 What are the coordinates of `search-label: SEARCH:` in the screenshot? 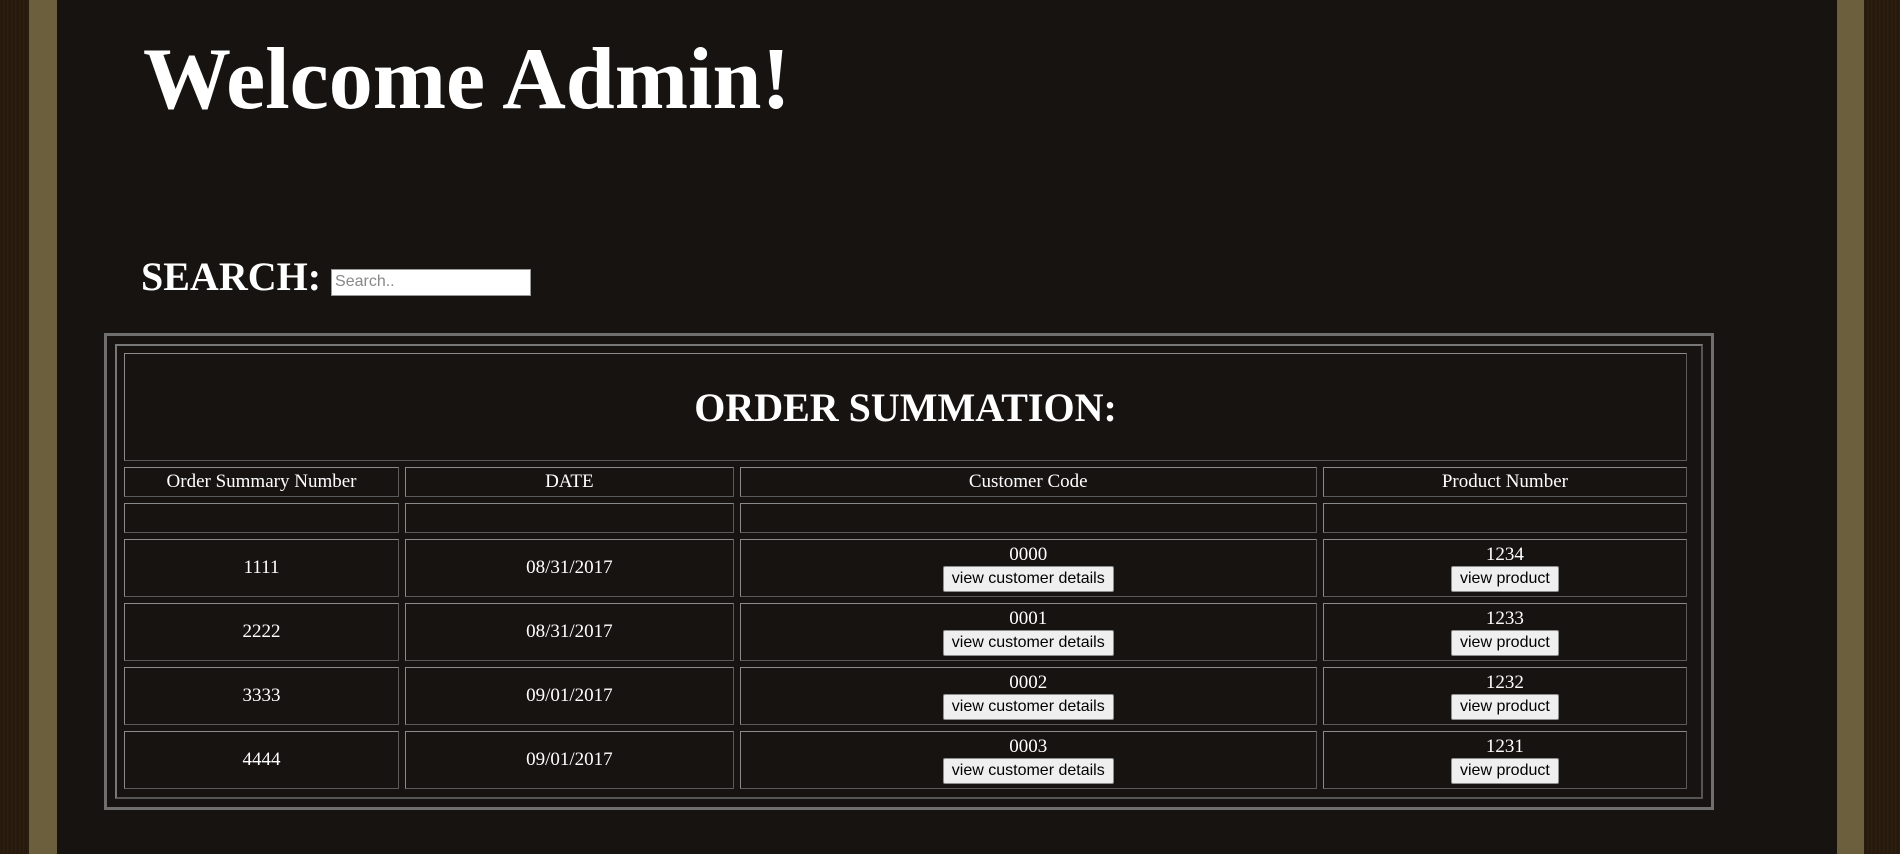 It's located at (231, 276).